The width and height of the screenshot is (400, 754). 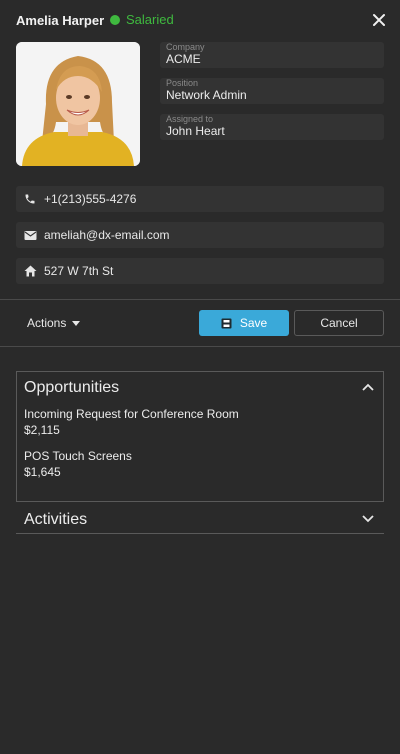 What do you see at coordinates (150, 19) in the screenshot?
I see `status-text: Salaried` at bounding box center [150, 19].